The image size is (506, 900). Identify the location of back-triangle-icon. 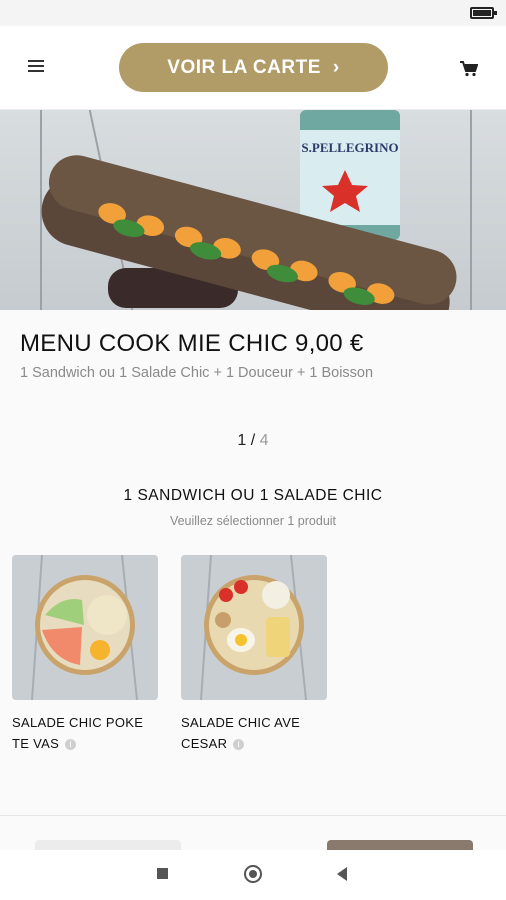
(342, 874).